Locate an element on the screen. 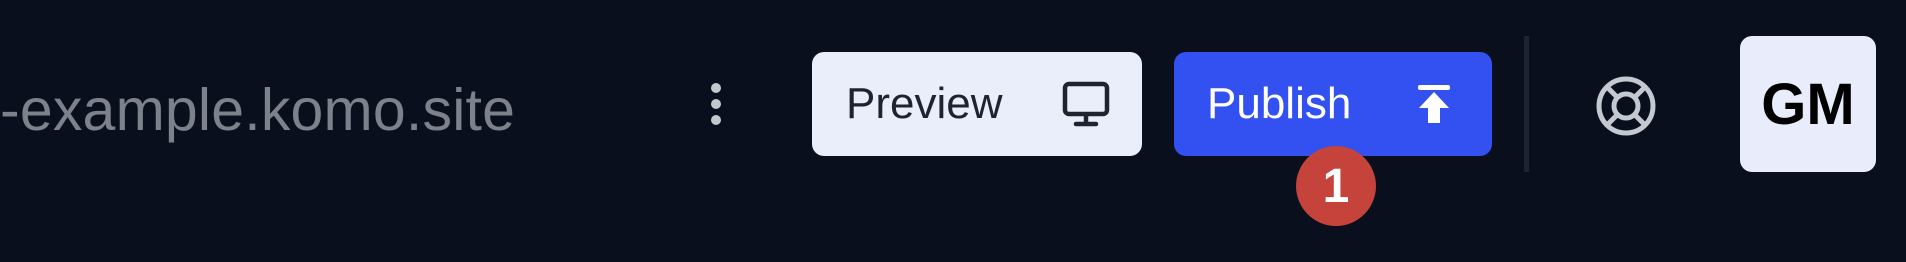 The image size is (1906, 262). preview-button: Preview is located at coordinates (977, 104).